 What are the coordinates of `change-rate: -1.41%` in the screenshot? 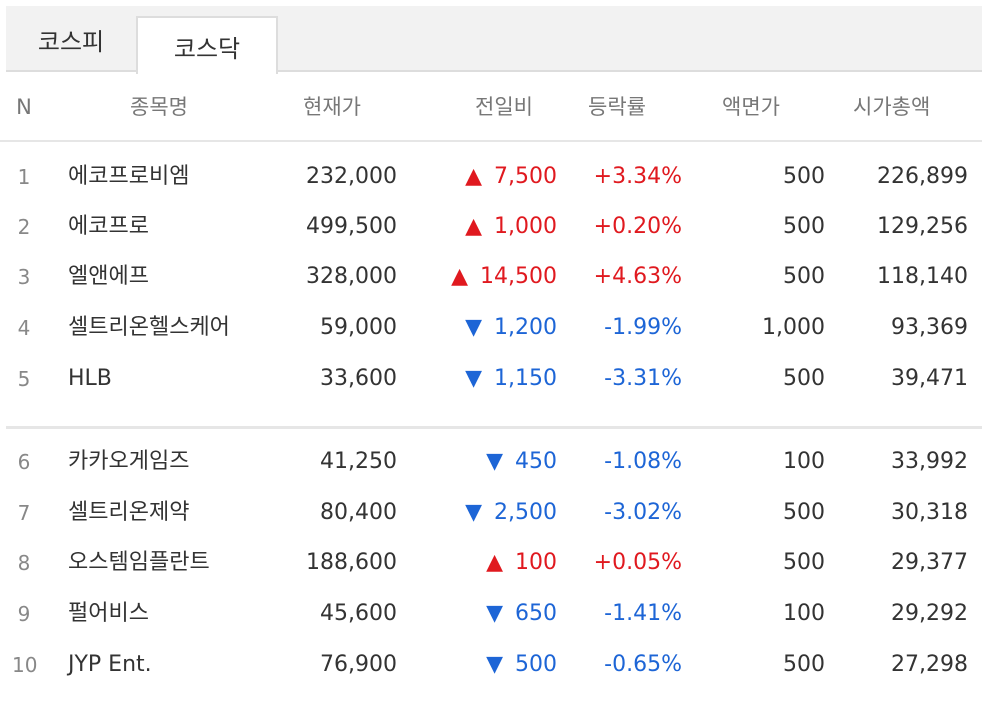 It's located at (643, 613).